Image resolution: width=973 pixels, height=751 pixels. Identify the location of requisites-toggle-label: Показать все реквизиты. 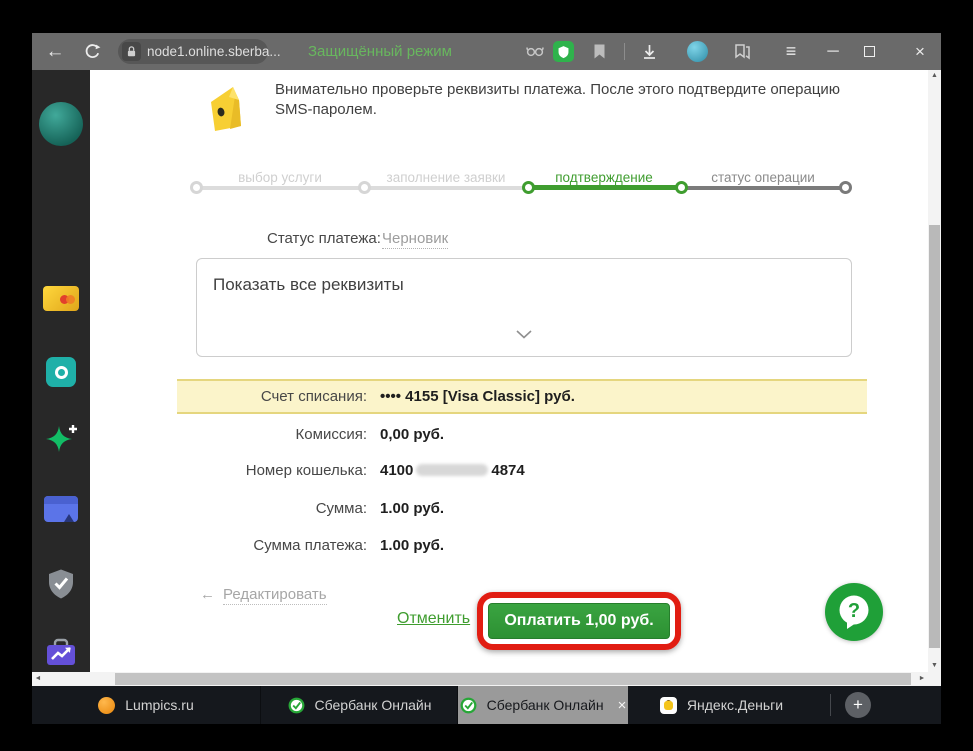
(308, 284).